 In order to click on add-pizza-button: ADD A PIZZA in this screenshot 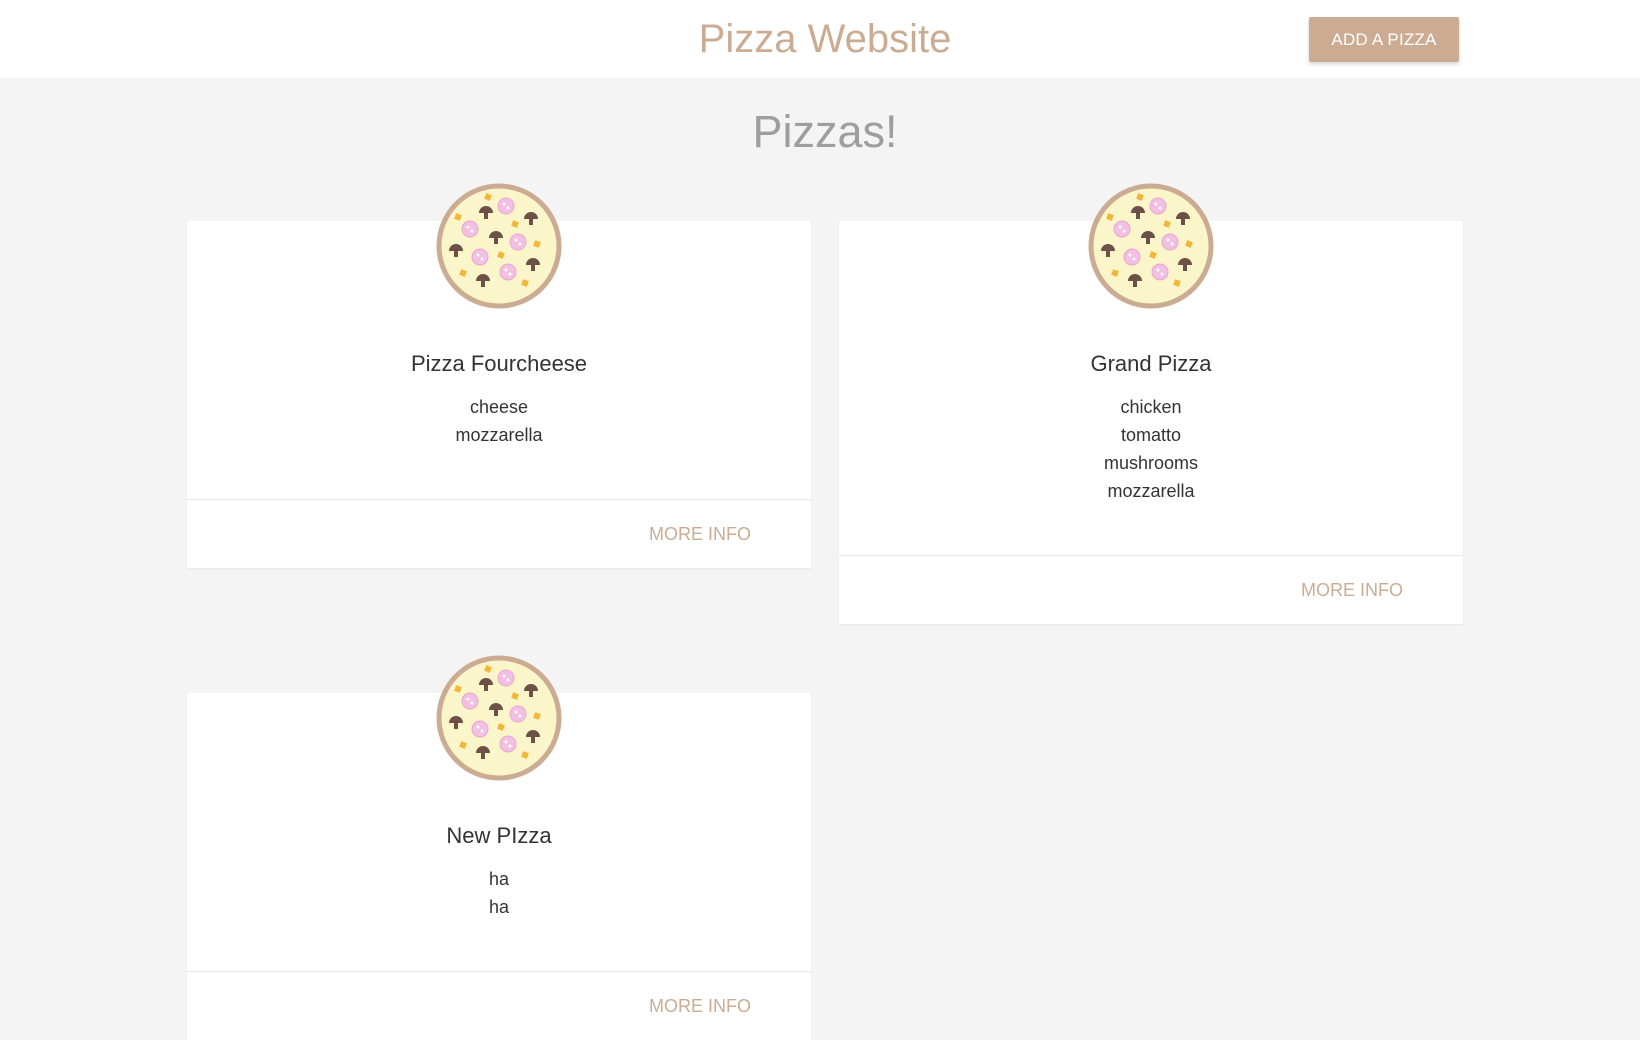, I will do `click(1384, 39)`.